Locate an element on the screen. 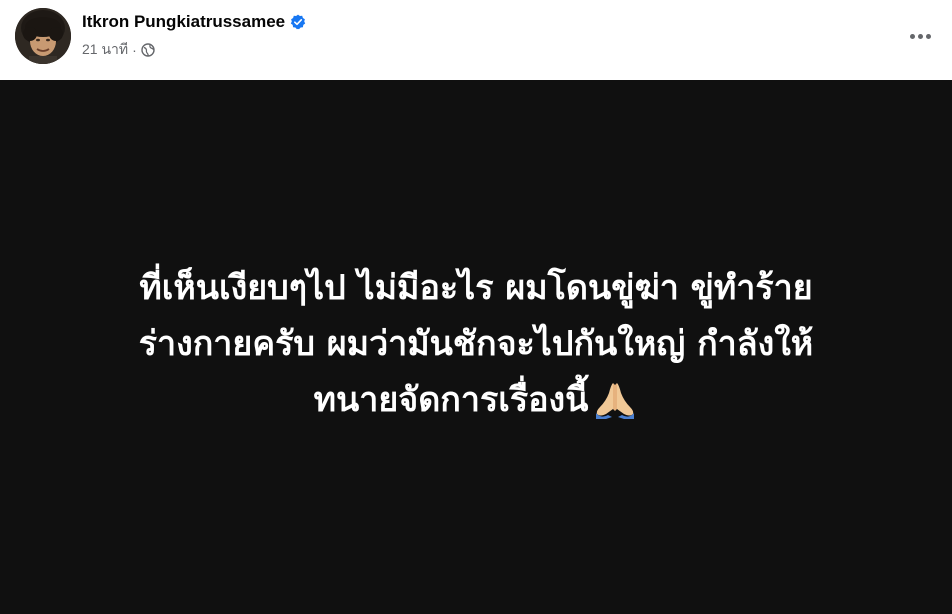  author-row: Itkron Pungkiatrussamee is located at coordinates (194, 22).